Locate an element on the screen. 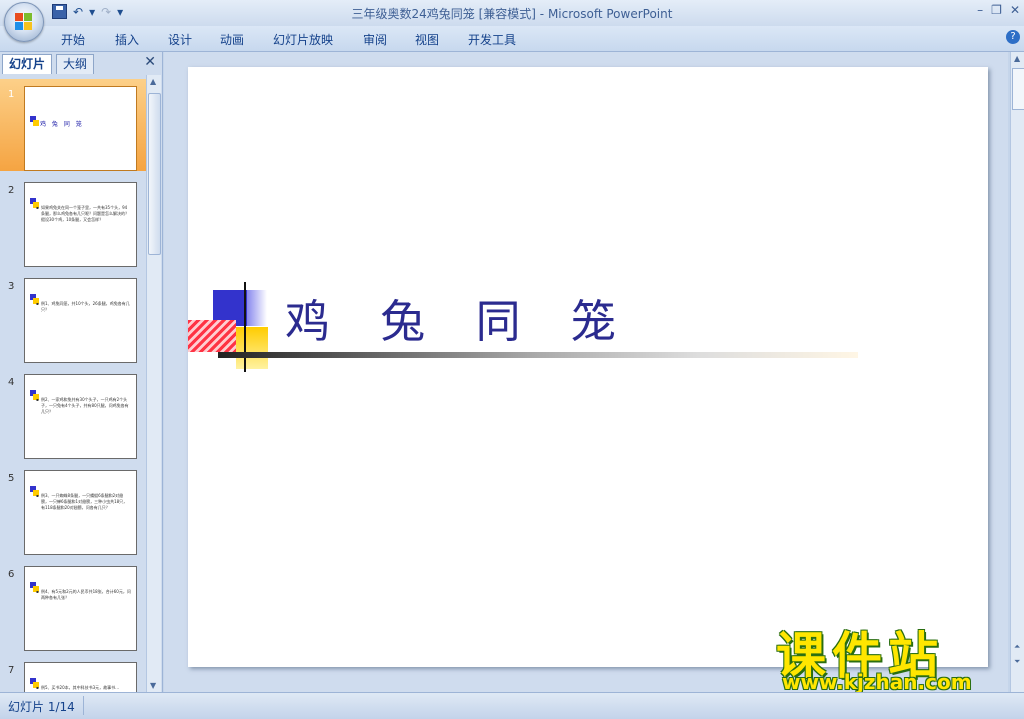  slide-thumbnail-3: 3 例1、鸡兔同笼，共10个头，26条腿，鸡兔各有几只？ is located at coordinates (73, 317).